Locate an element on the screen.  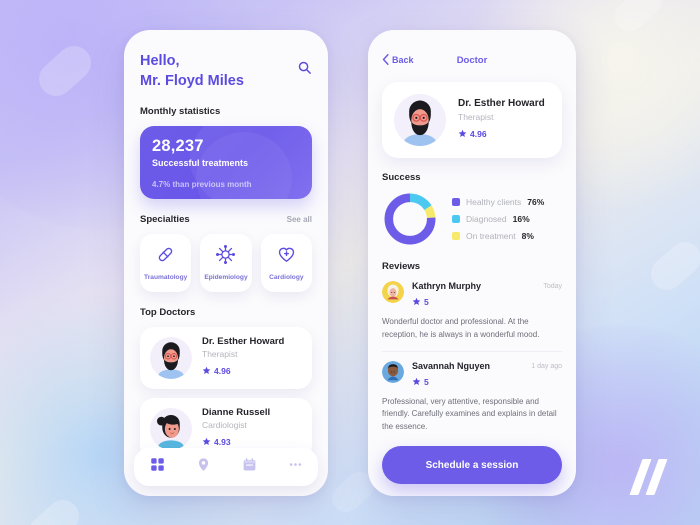
header: Hello, Mr. Floyd Miles is located at coordinates (226, 71).